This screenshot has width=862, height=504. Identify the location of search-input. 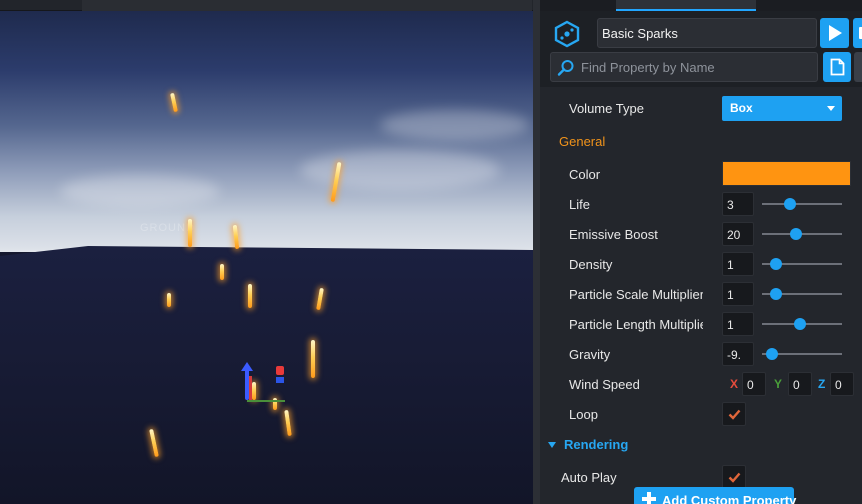
(696, 67).